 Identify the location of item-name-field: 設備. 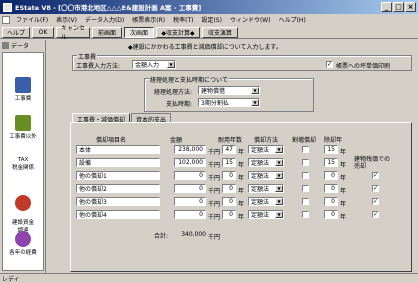
(118, 162).